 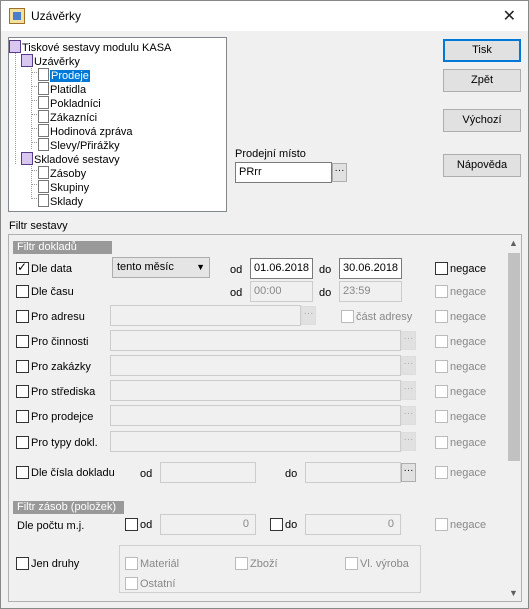 What do you see at coordinates (56, 16) in the screenshot?
I see `window-title: Uzávěrky` at bounding box center [56, 16].